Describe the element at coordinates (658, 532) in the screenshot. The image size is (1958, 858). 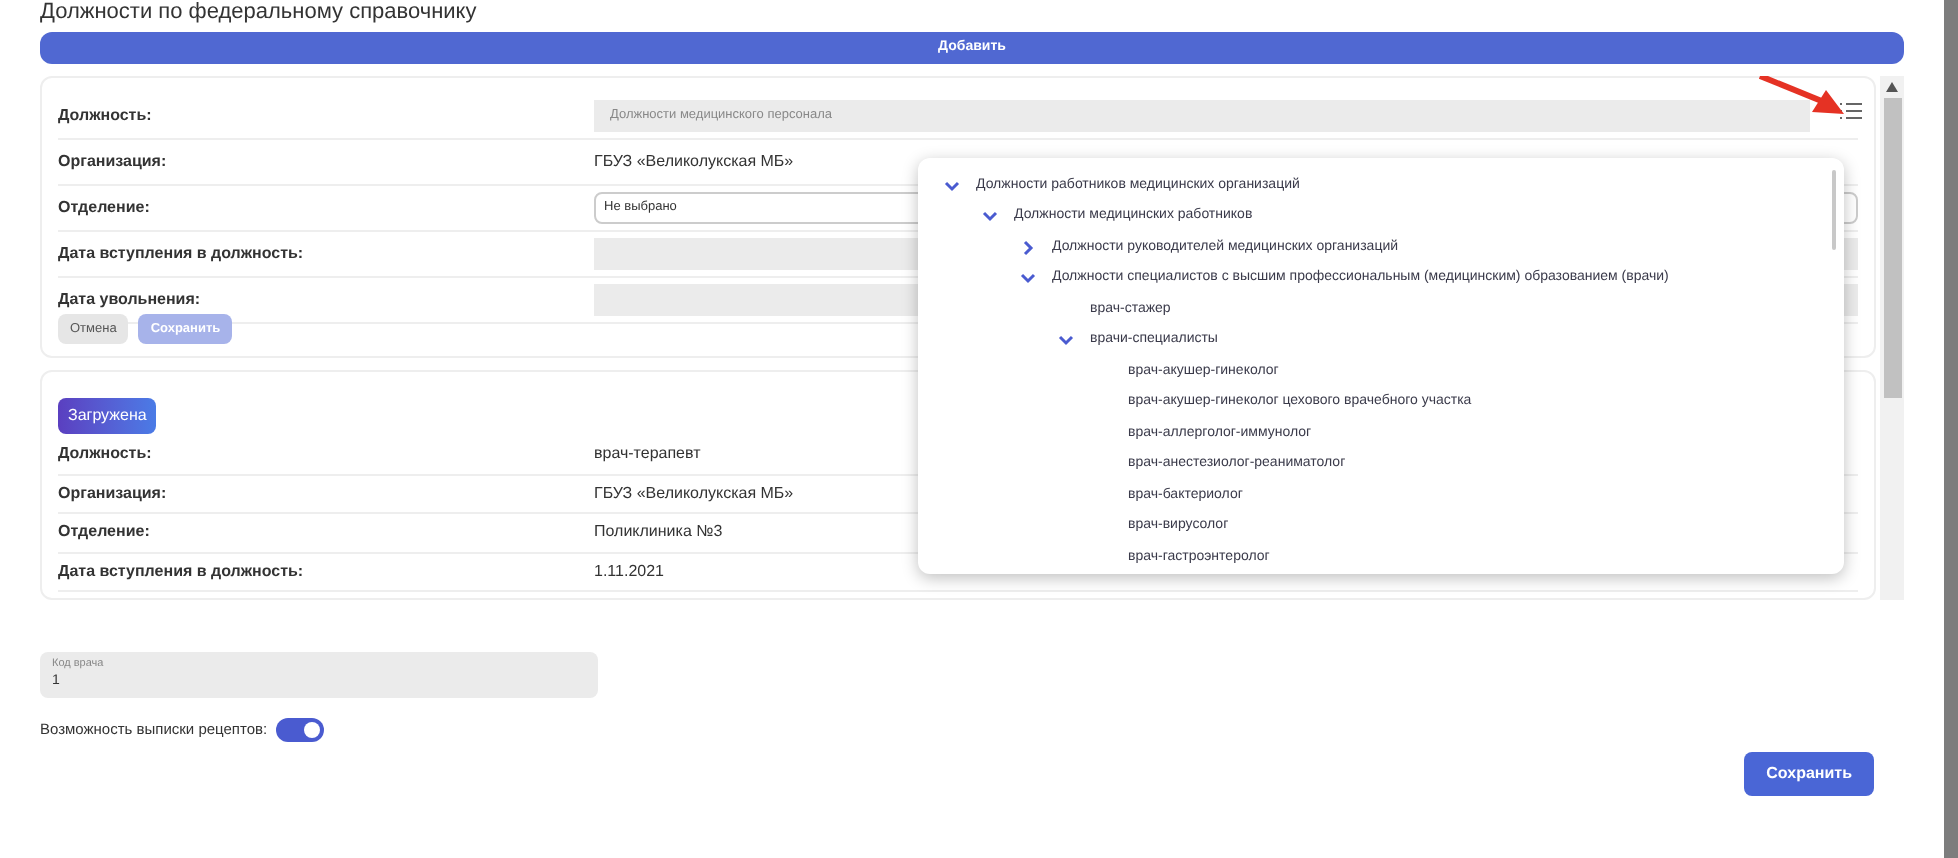
I see `field-value: Поликлиника №3` at that location.